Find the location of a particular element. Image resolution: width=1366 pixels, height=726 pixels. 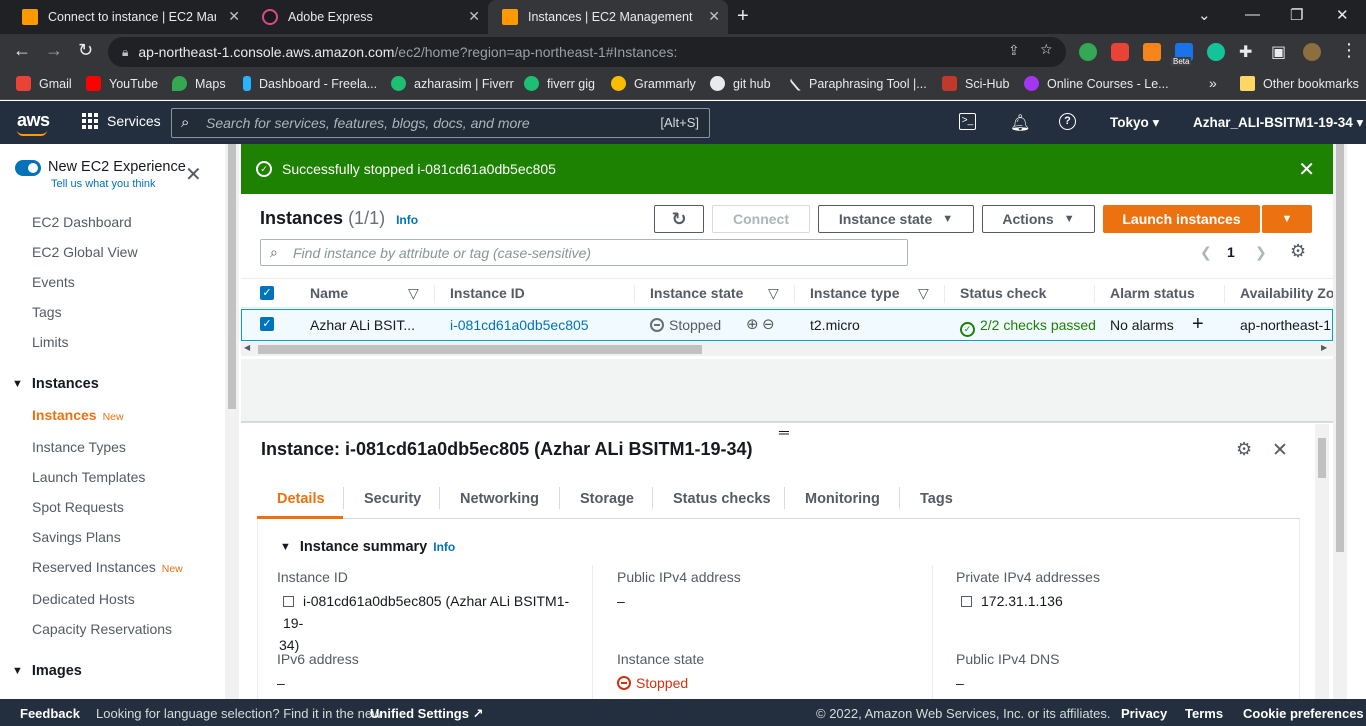

scroll-right-icon: ▶ is located at coordinates (1324, 347).